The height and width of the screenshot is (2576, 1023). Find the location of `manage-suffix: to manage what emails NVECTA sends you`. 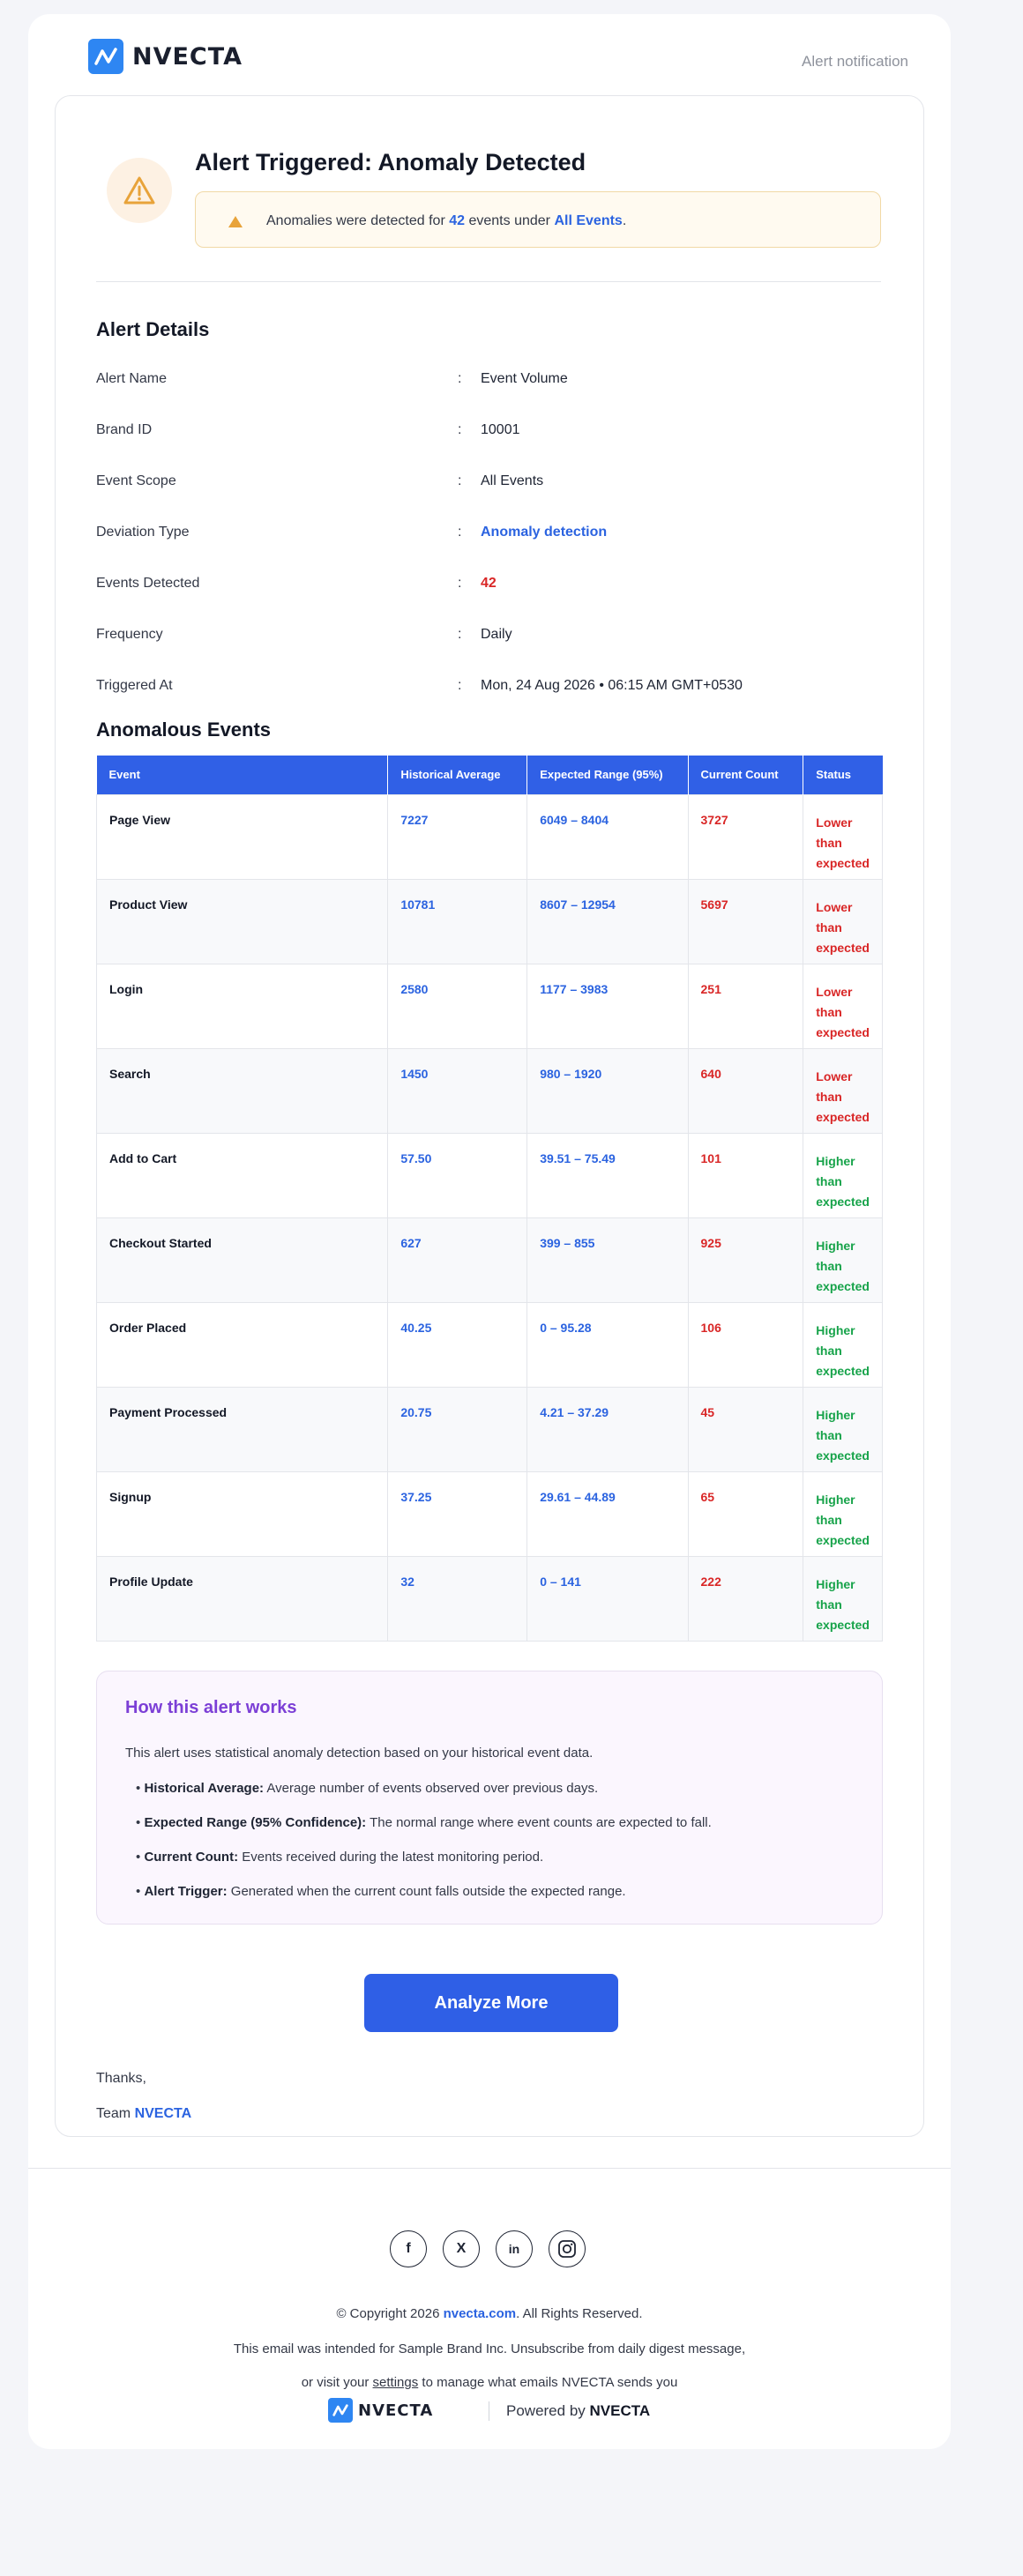

manage-suffix: to manage what emails NVECTA sends you is located at coordinates (550, 2382).